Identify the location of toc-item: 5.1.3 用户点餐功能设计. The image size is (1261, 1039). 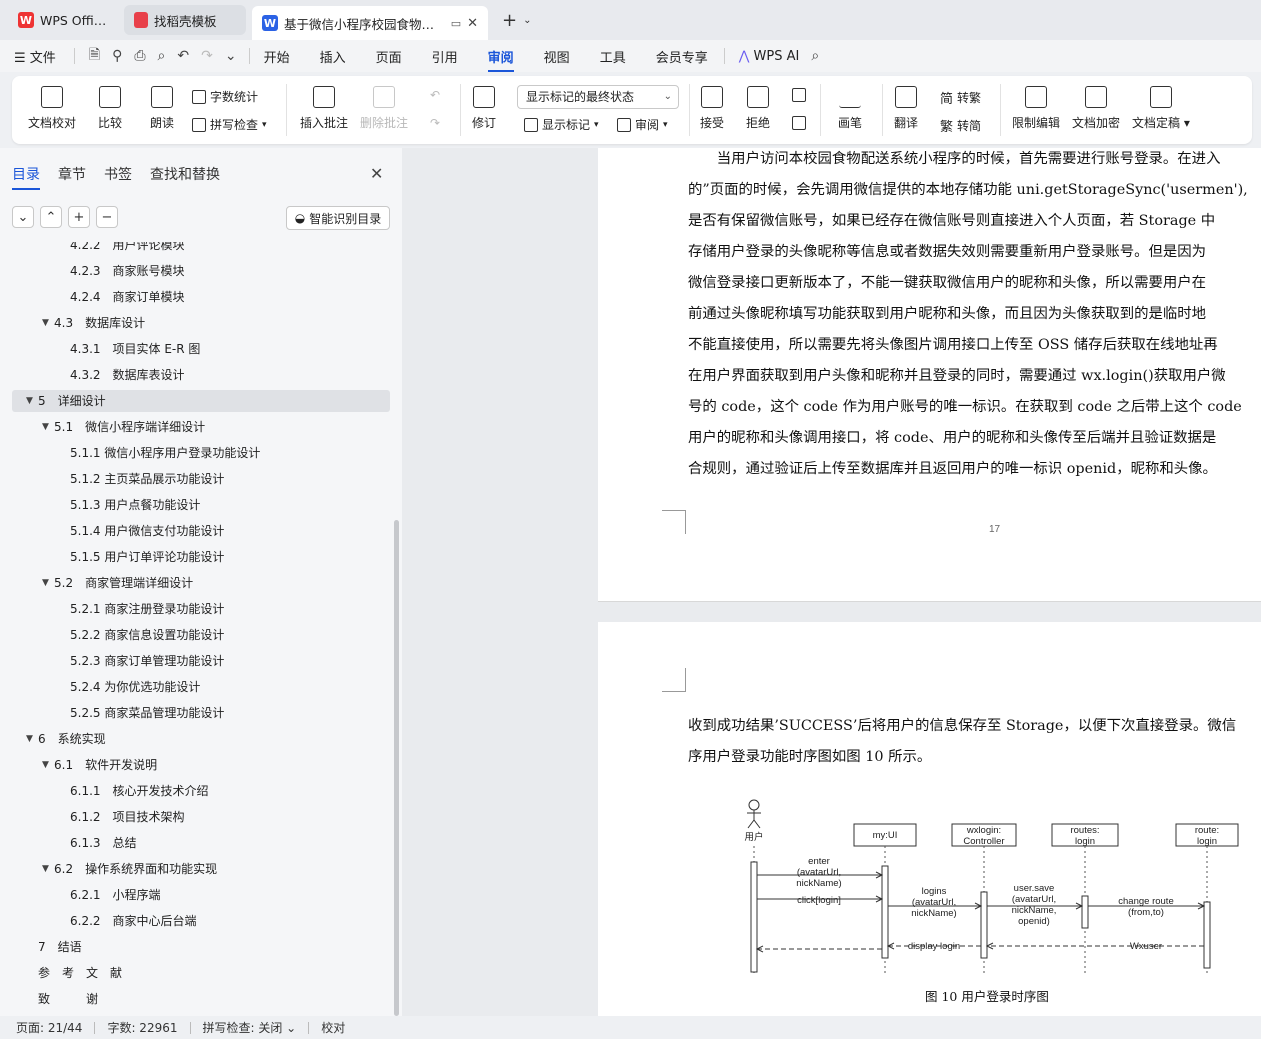
(201, 505).